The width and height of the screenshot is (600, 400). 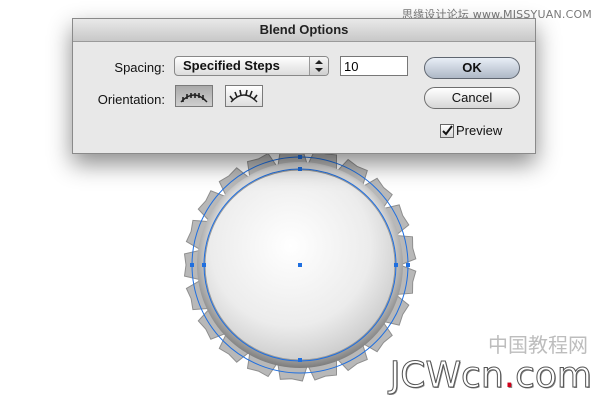 I want to click on spacing-select: Specified Steps, so click(x=251, y=66).